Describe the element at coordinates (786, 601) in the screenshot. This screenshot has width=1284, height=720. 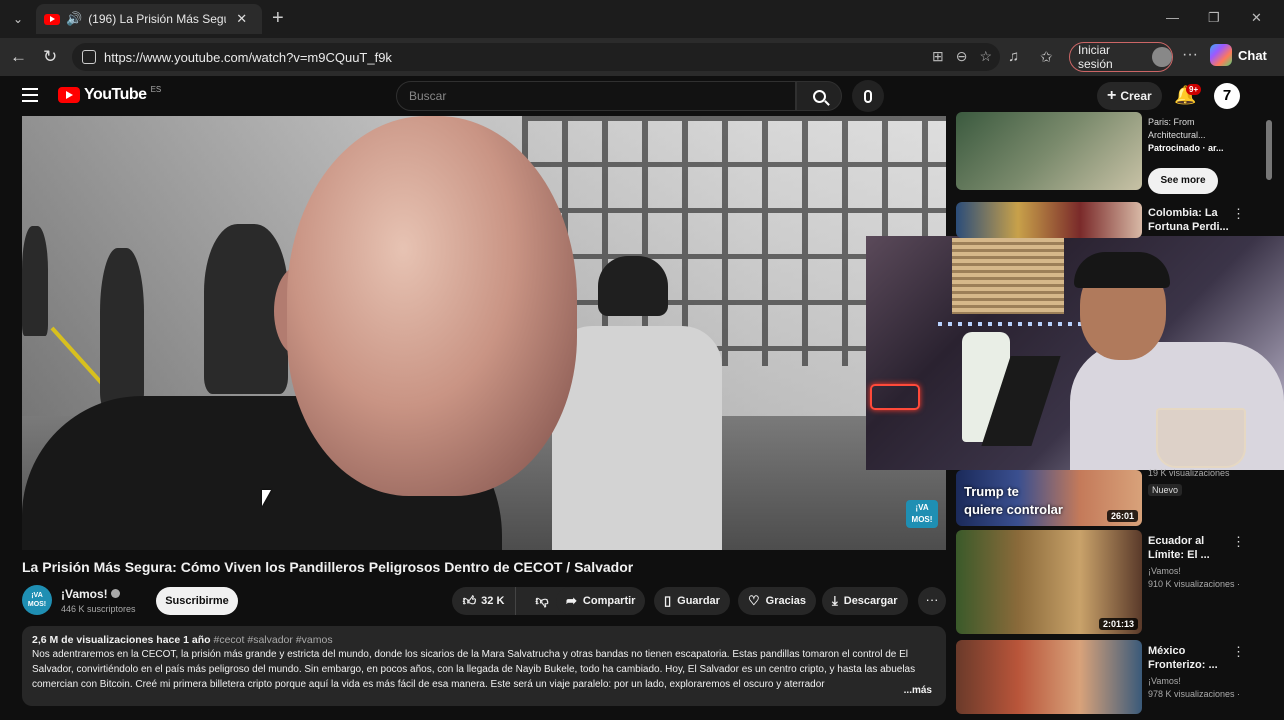
I see `thanks-label: Gracias` at that location.